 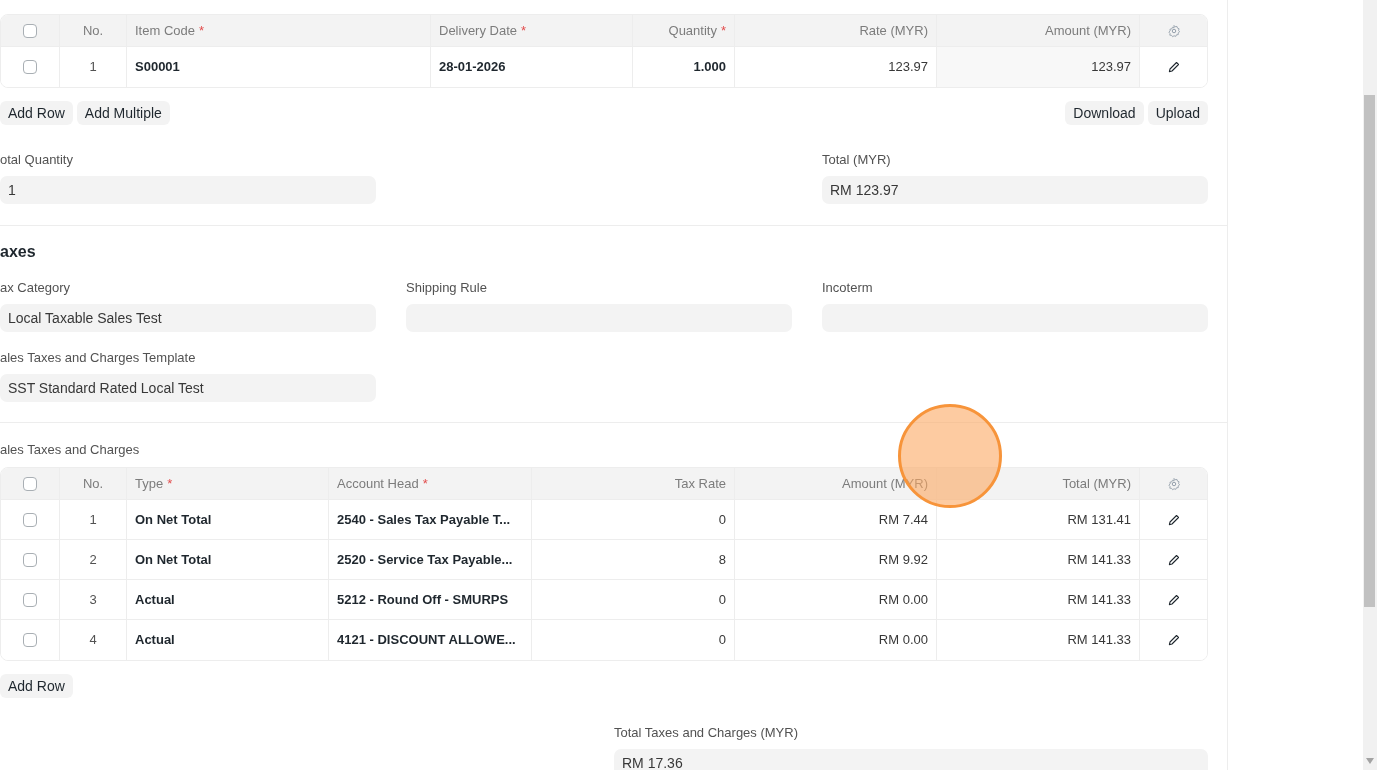 What do you see at coordinates (911, 759) in the screenshot?
I see `input-field: RM 17.36` at bounding box center [911, 759].